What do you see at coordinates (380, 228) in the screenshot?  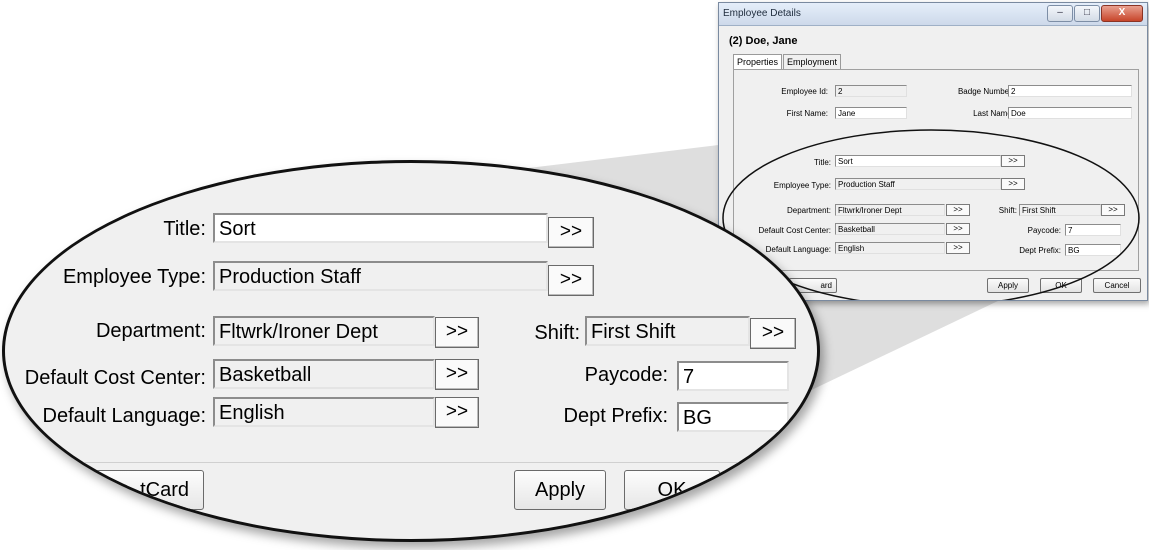 I see `title-field: Sort` at bounding box center [380, 228].